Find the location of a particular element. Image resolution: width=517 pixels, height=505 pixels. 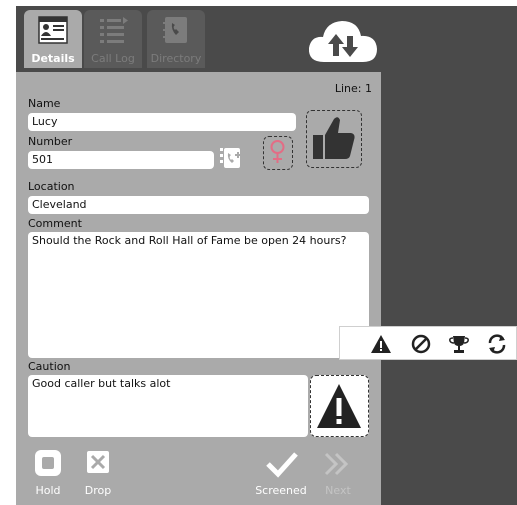

tab-details-label: Details is located at coordinates (53, 58).